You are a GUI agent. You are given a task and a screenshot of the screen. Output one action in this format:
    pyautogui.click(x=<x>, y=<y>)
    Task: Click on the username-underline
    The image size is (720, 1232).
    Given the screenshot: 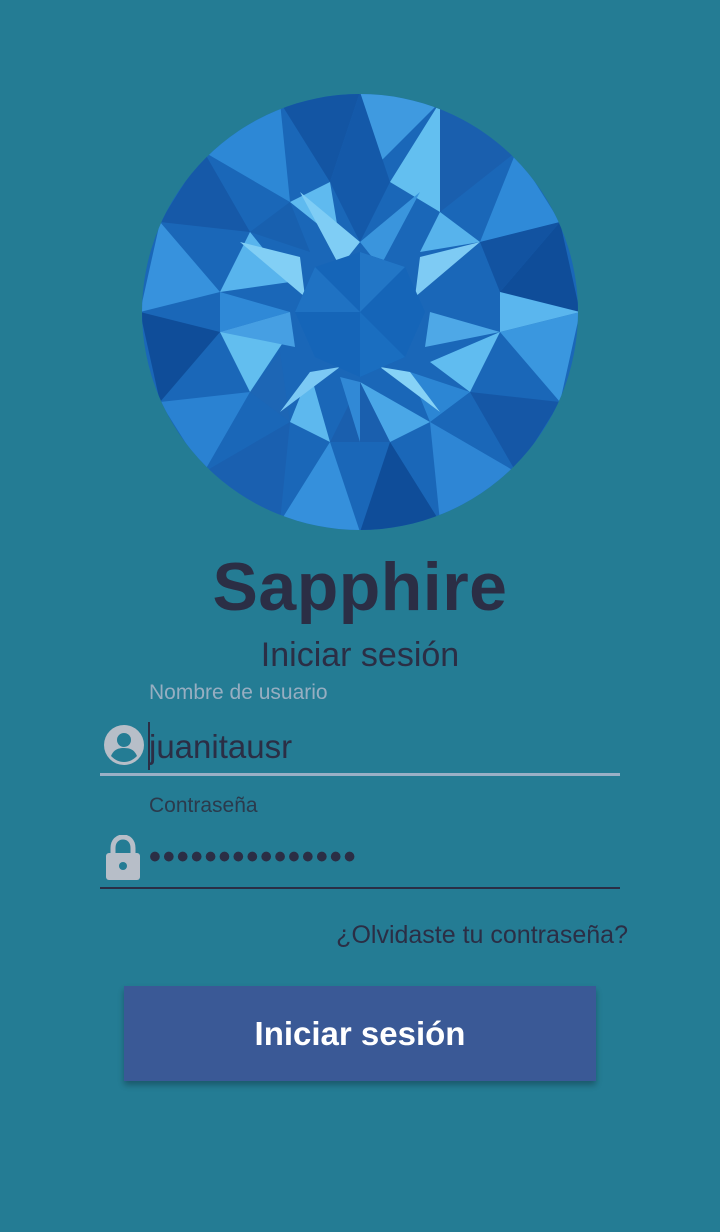 What is the action you would take?
    pyautogui.click(x=360, y=774)
    